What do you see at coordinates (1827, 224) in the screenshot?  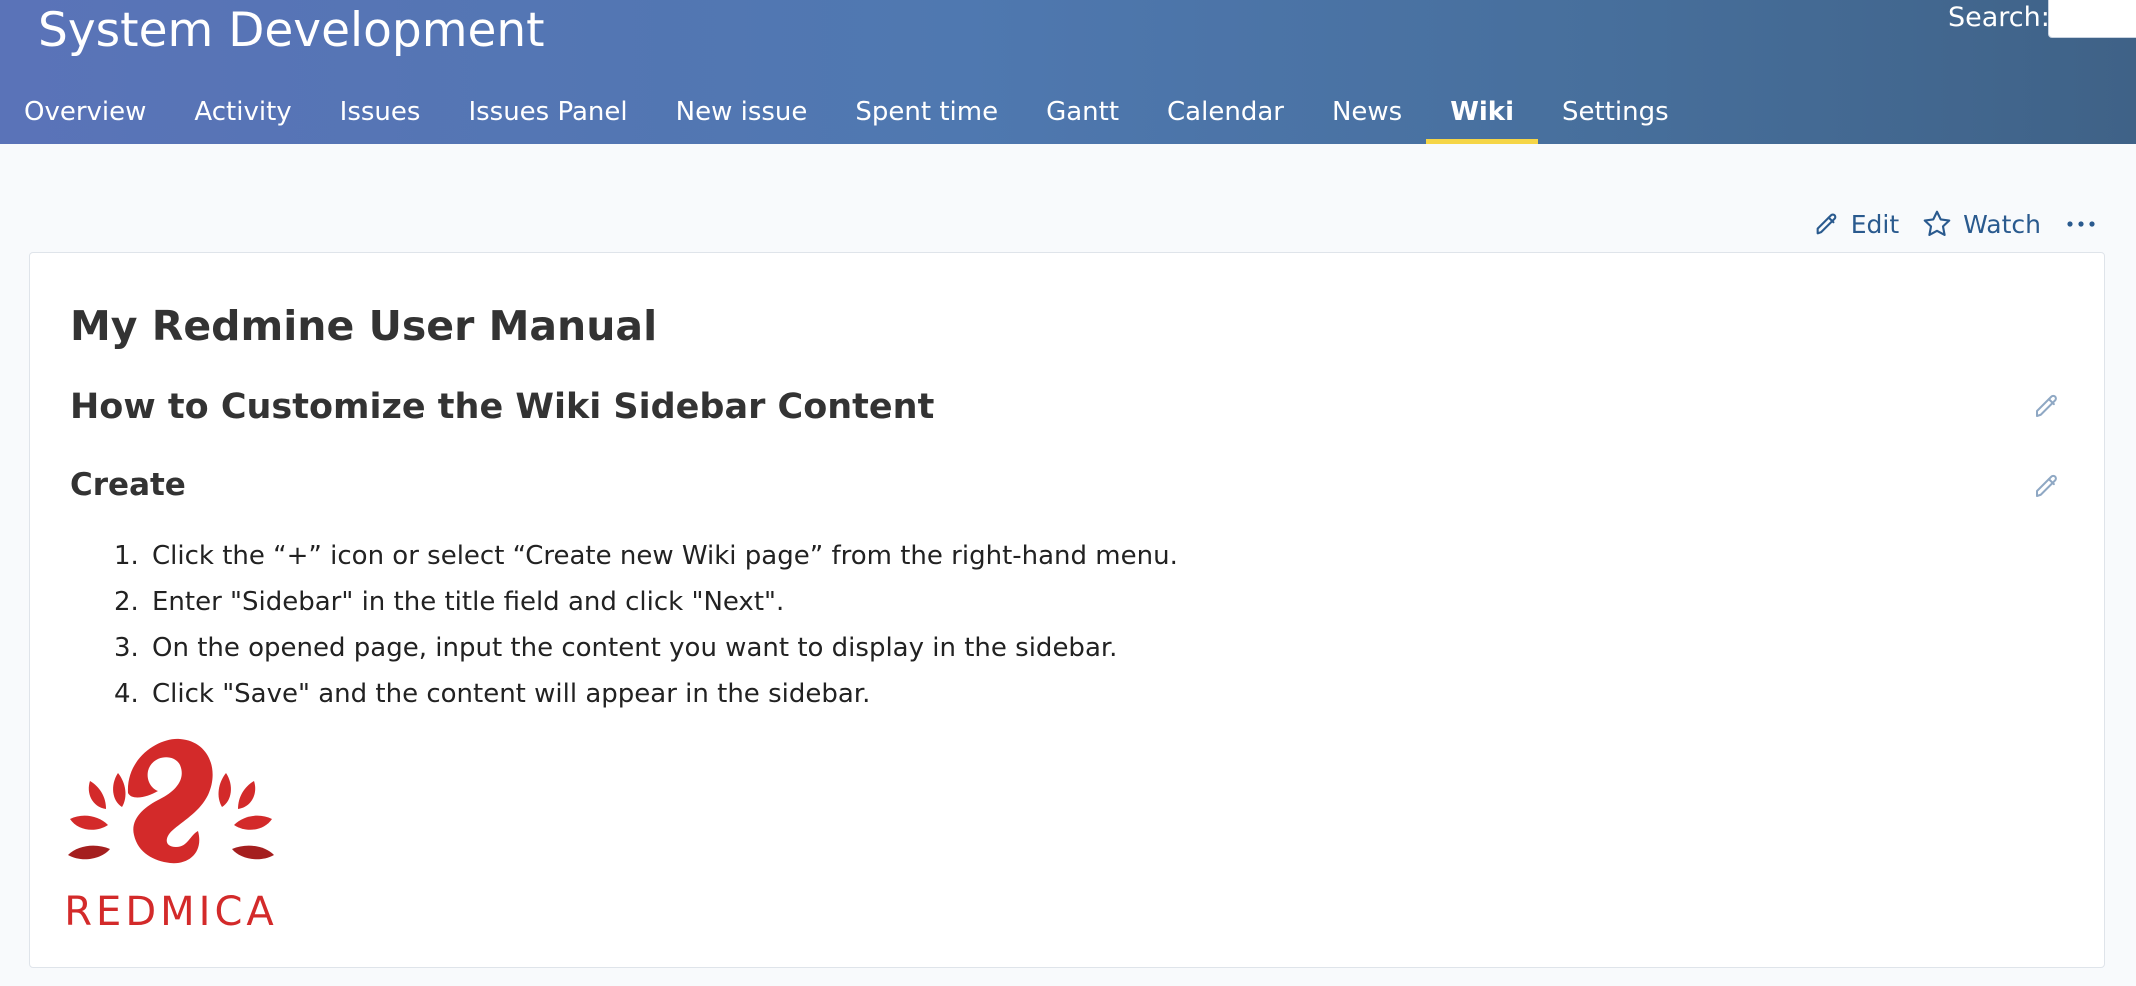 I see `pencil-icon` at bounding box center [1827, 224].